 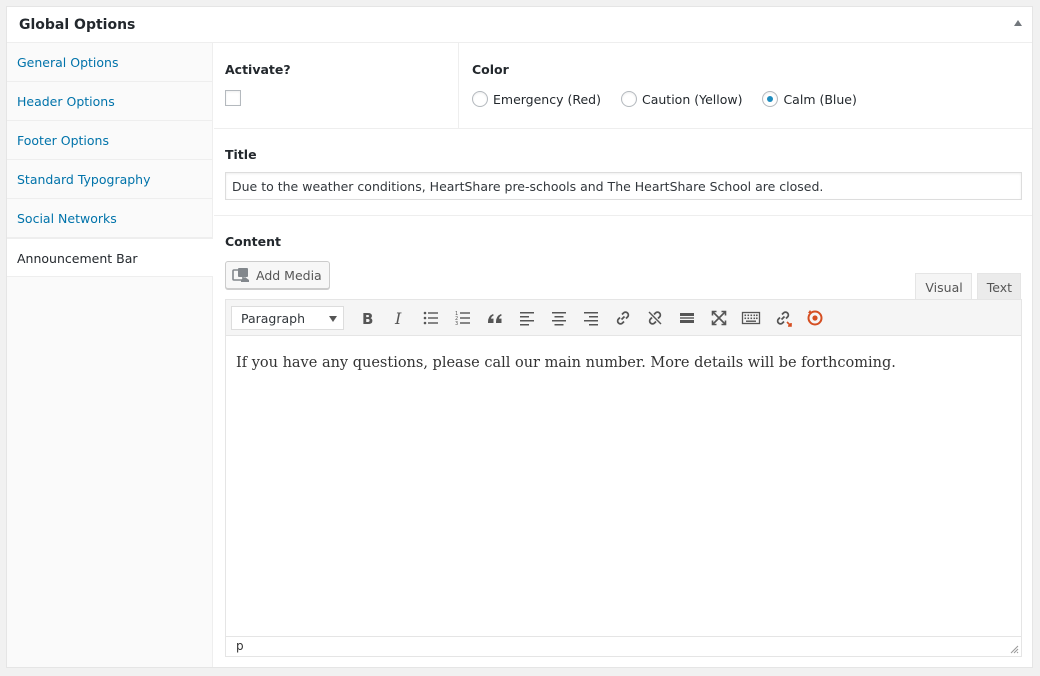 I want to click on bulleted-list-button, so click(x=431, y=318).